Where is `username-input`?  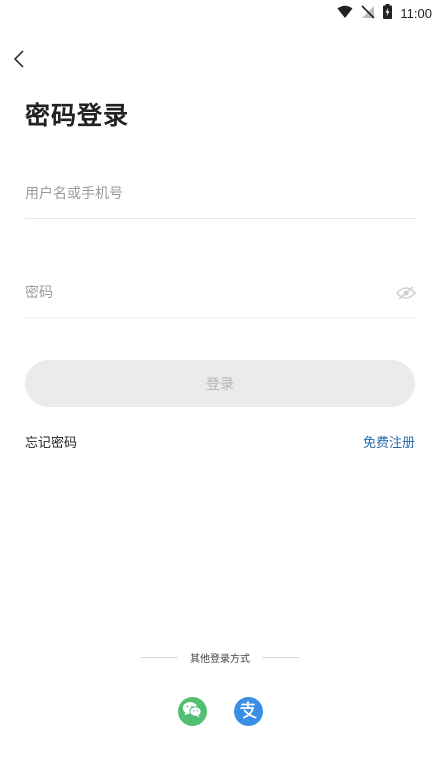
username-input is located at coordinates (220, 194).